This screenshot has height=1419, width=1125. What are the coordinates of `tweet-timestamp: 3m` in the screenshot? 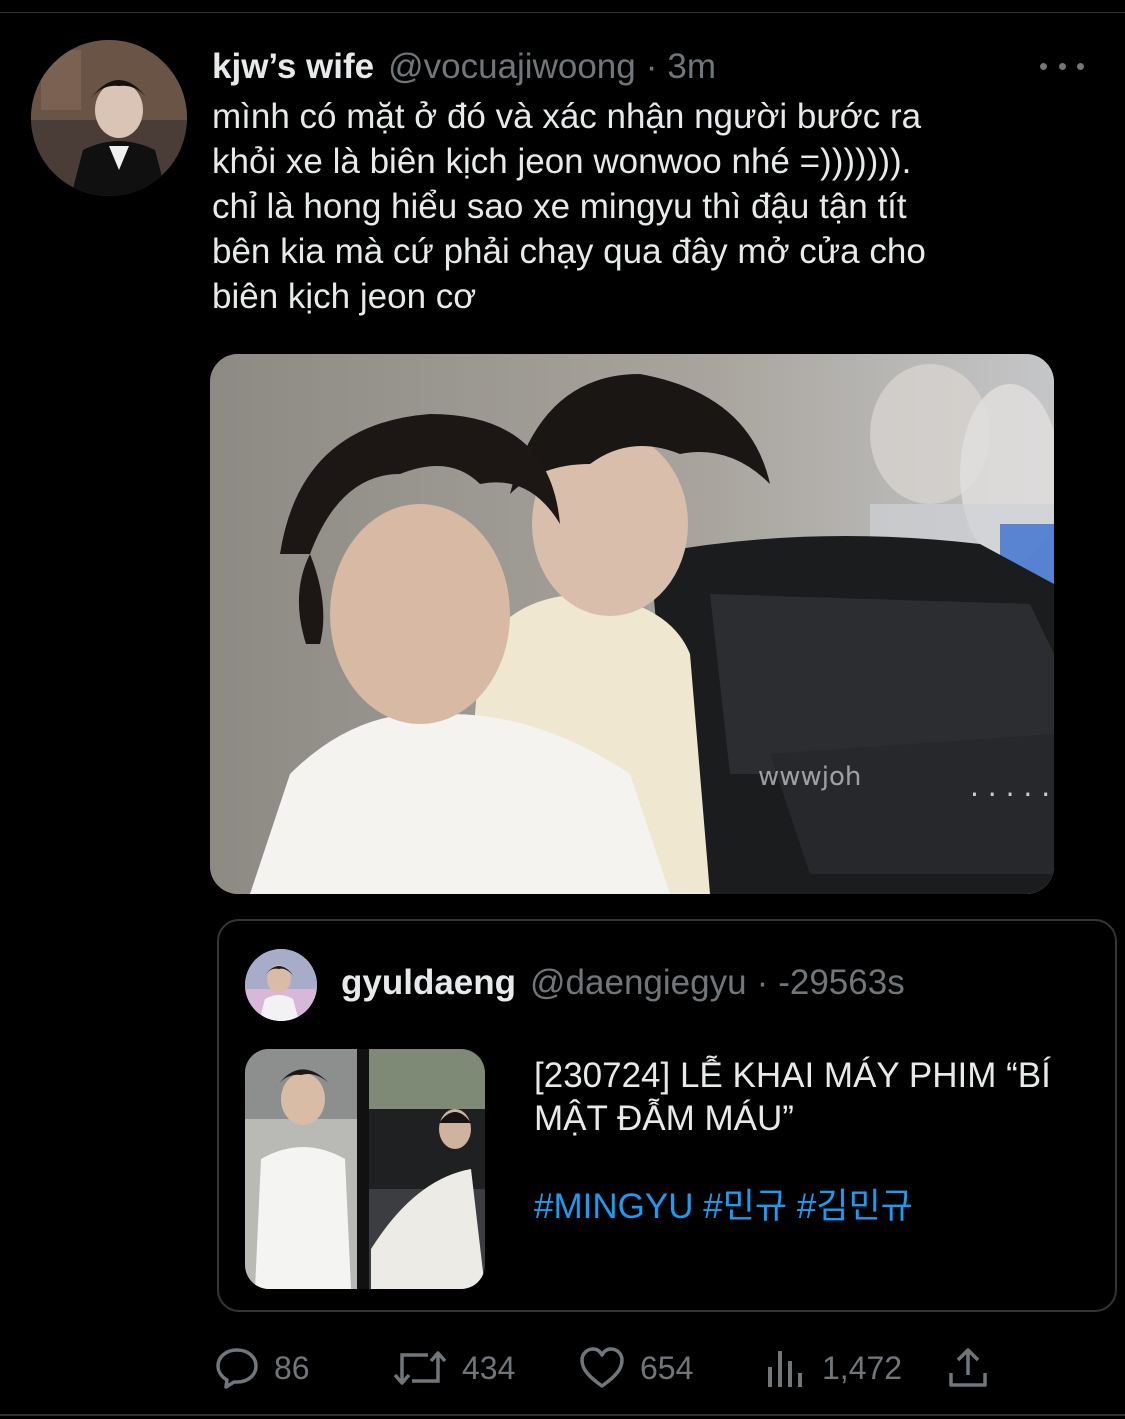 It's located at (691, 67).